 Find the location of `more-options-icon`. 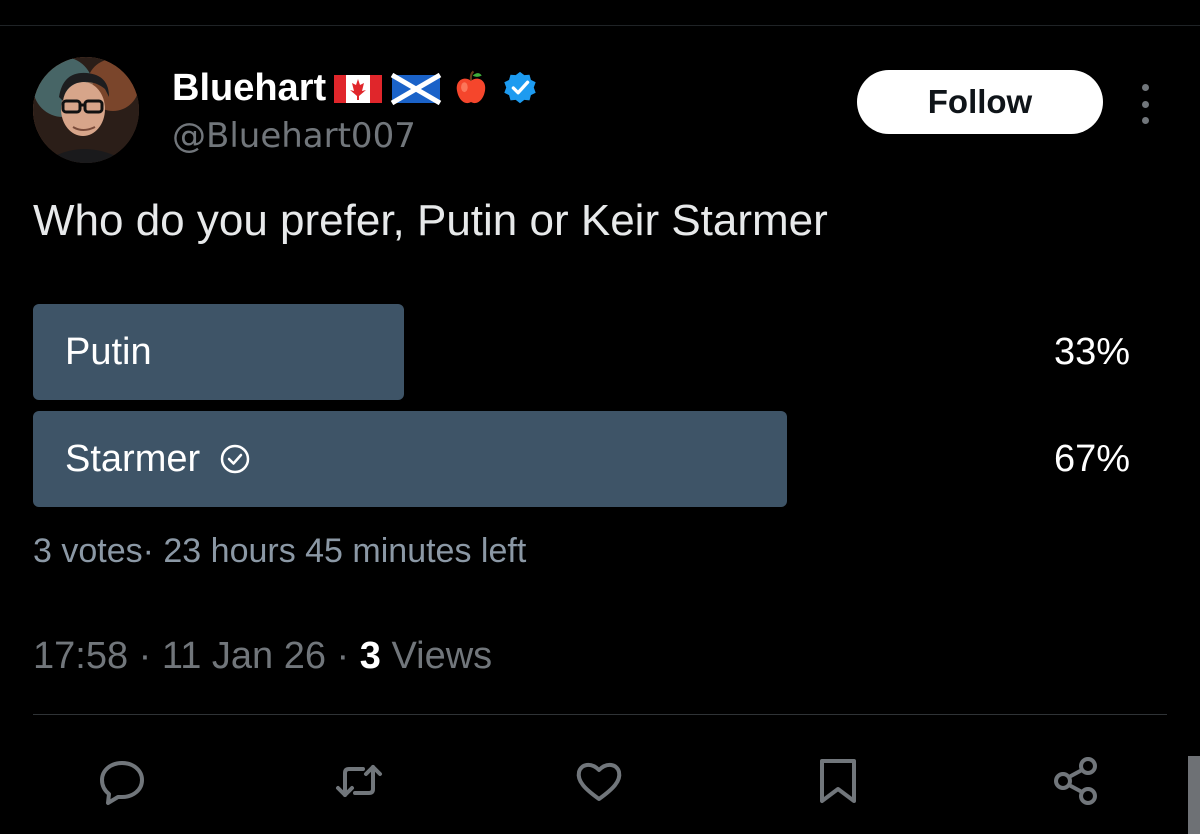

more-options-icon is located at coordinates (1145, 104).